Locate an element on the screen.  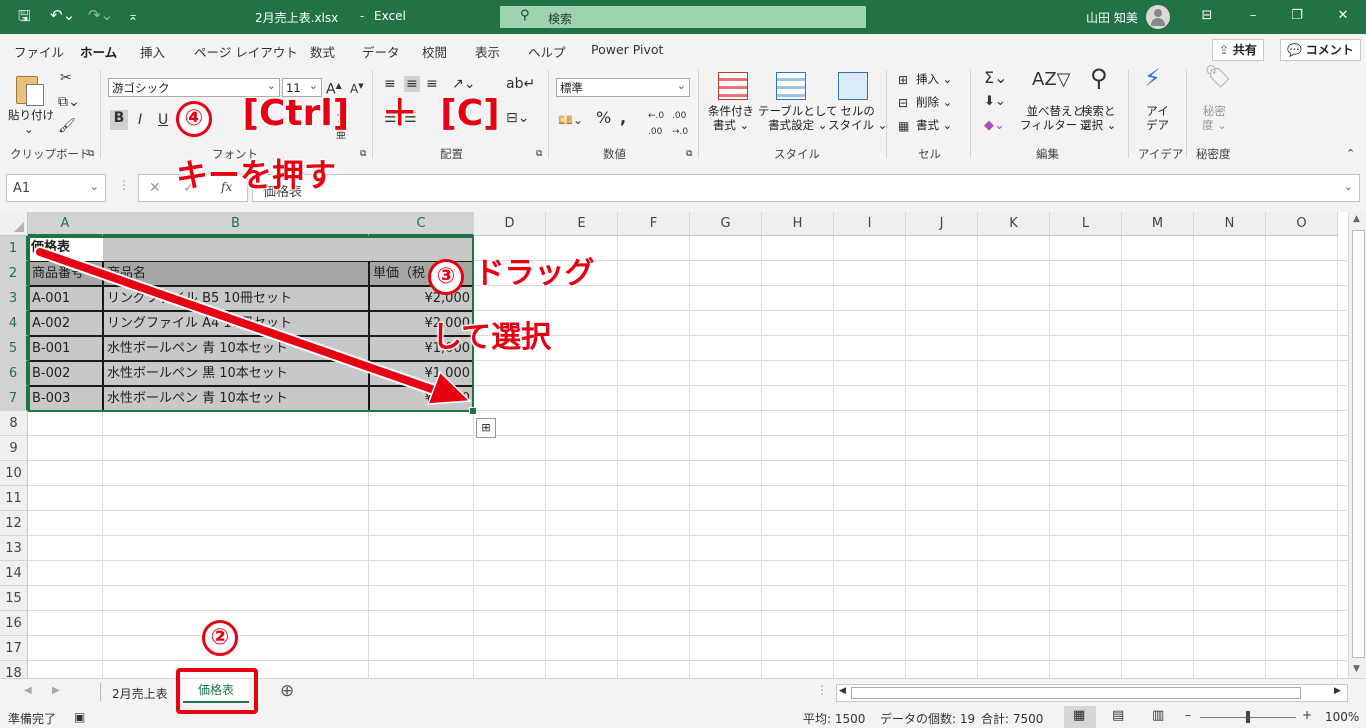
annotation-step2: ② is located at coordinates (220, 638).